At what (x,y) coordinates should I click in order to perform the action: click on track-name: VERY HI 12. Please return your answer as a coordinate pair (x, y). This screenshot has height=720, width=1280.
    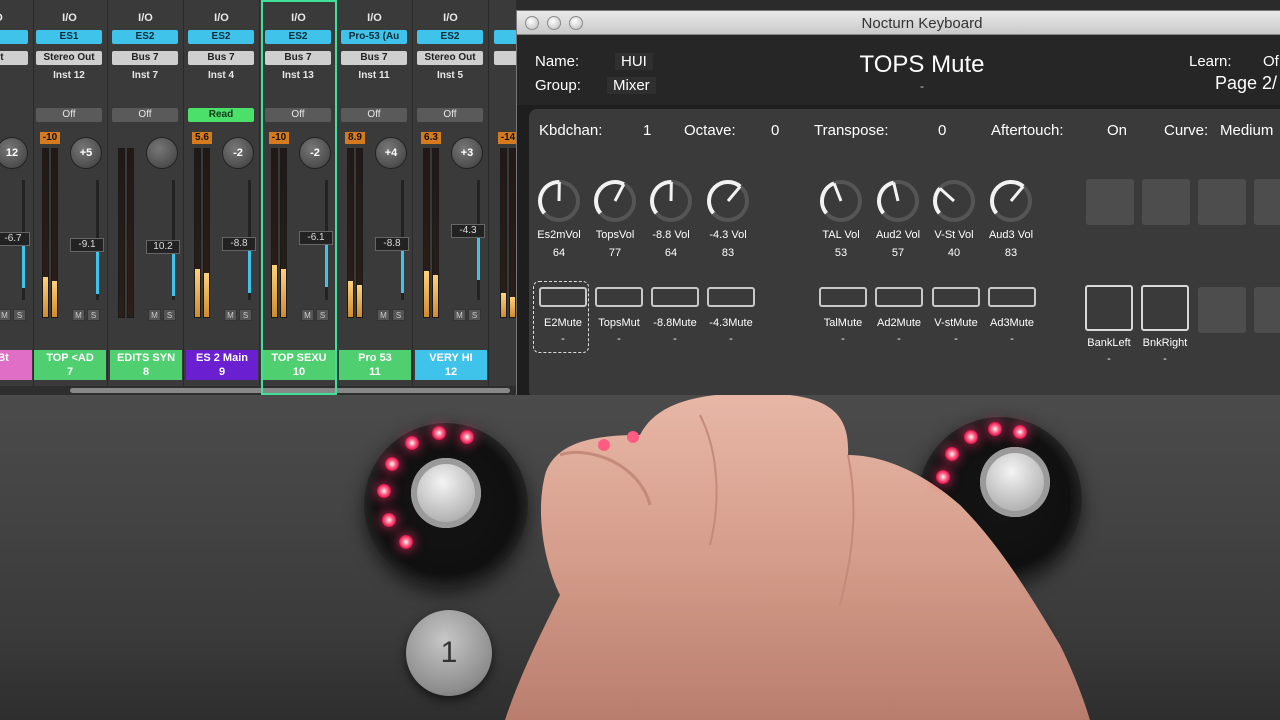
    Looking at the image, I should click on (451, 365).